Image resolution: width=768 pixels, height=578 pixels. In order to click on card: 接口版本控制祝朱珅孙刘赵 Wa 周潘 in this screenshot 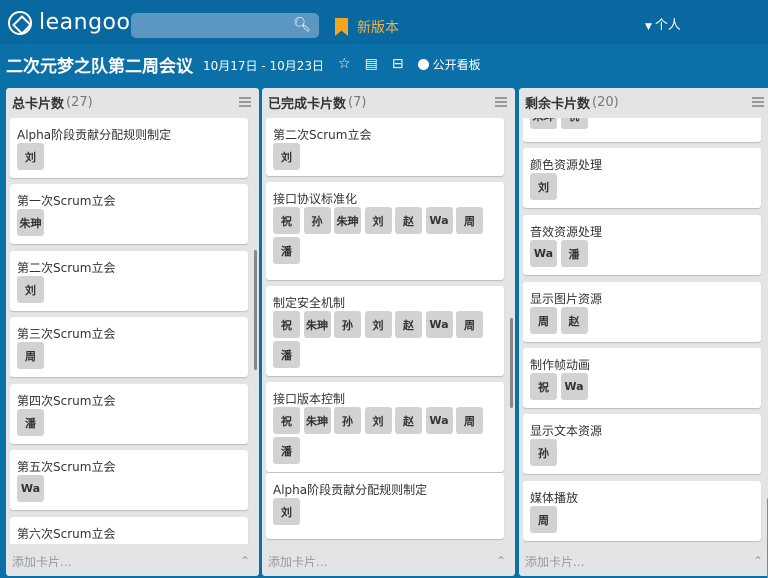, I will do `click(385, 427)`.